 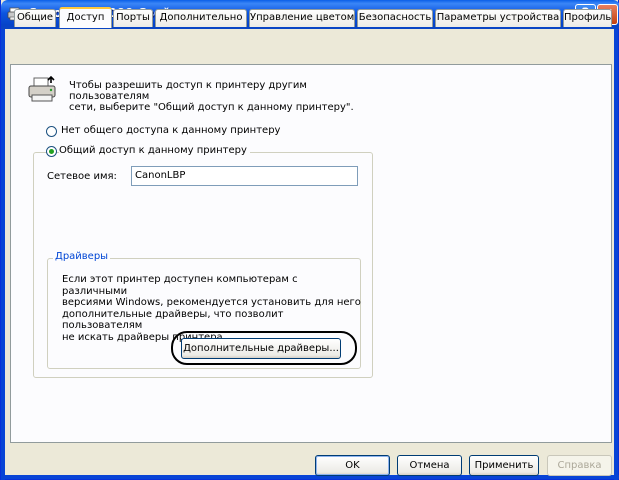 I want to click on not-shared-label: Нет общего доступа к данному принтеру, so click(x=170, y=130).